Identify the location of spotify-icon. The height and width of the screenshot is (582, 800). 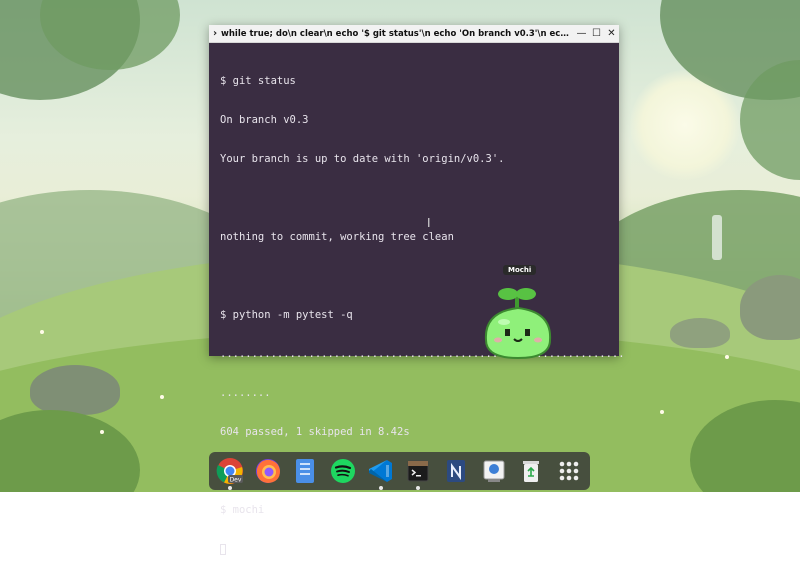
(342, 471).